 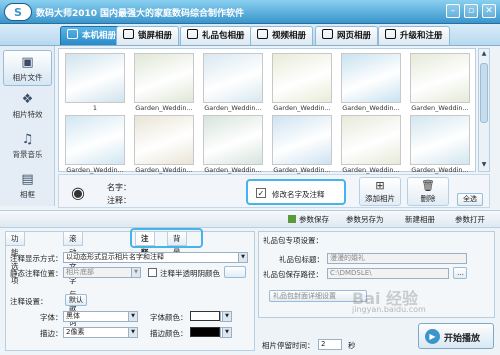 What do you see at coordinates (166, 238) in the screenshot?
I see `tab-highlight-box` at bounding box center [166, 238].